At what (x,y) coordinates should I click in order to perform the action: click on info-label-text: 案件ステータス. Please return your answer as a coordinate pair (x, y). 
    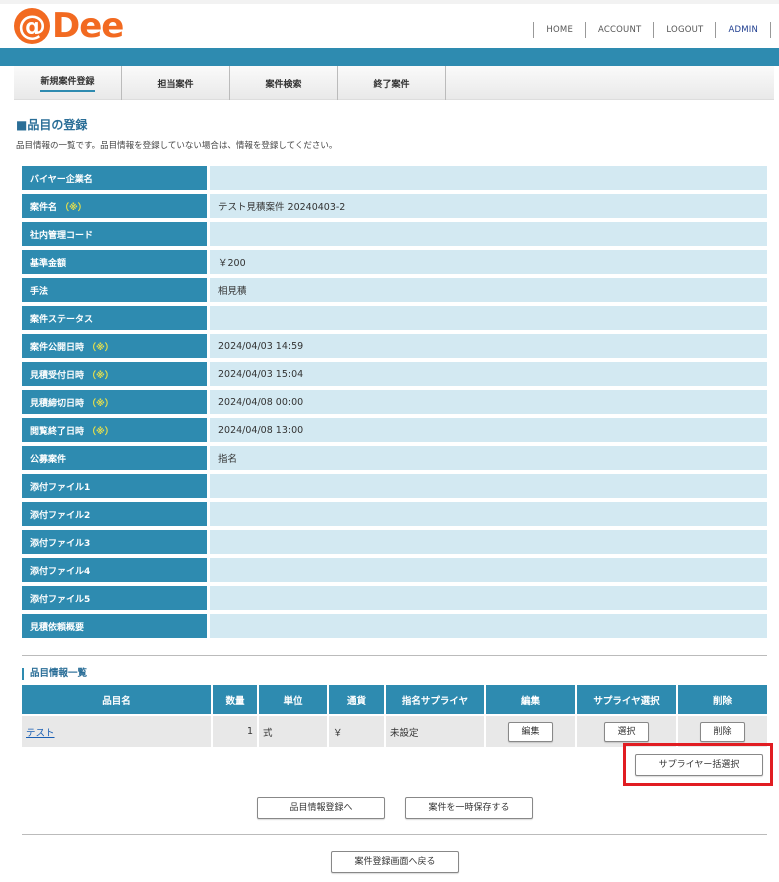
    Looking at the image, I should click on (62, 319).